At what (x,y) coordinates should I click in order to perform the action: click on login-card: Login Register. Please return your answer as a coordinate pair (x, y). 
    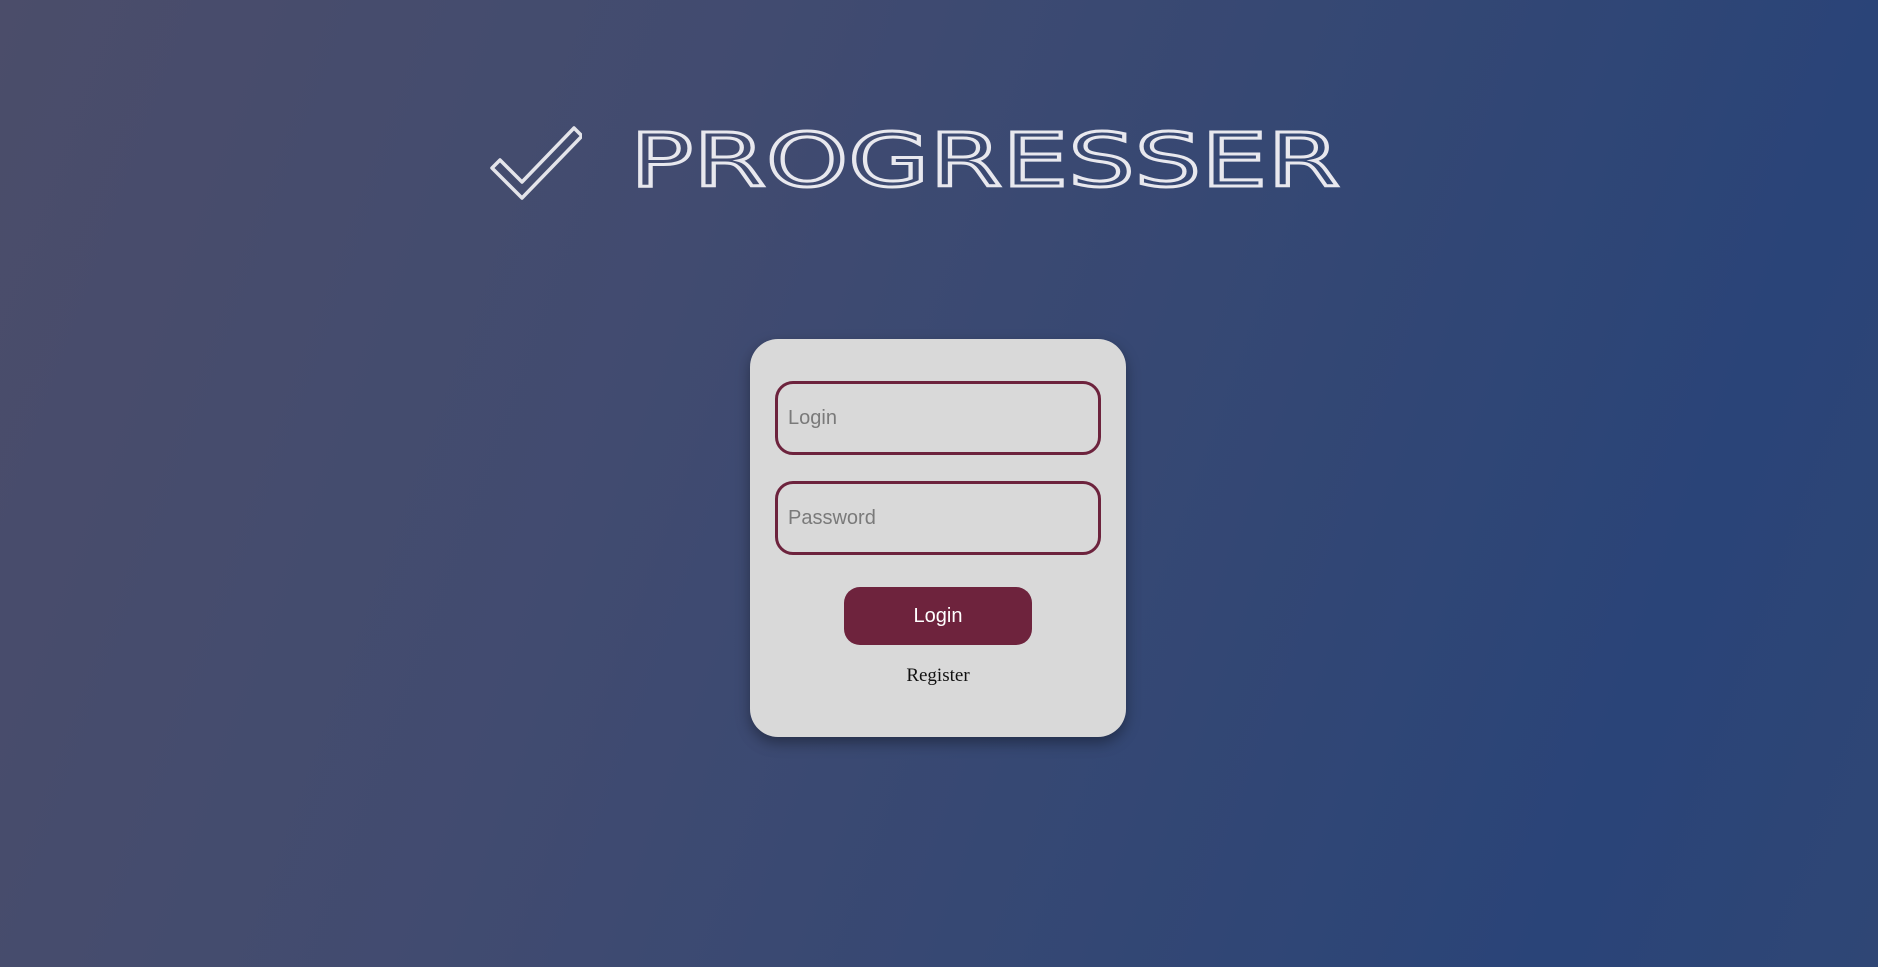
    Looking at the image, I should click on (938, 538).